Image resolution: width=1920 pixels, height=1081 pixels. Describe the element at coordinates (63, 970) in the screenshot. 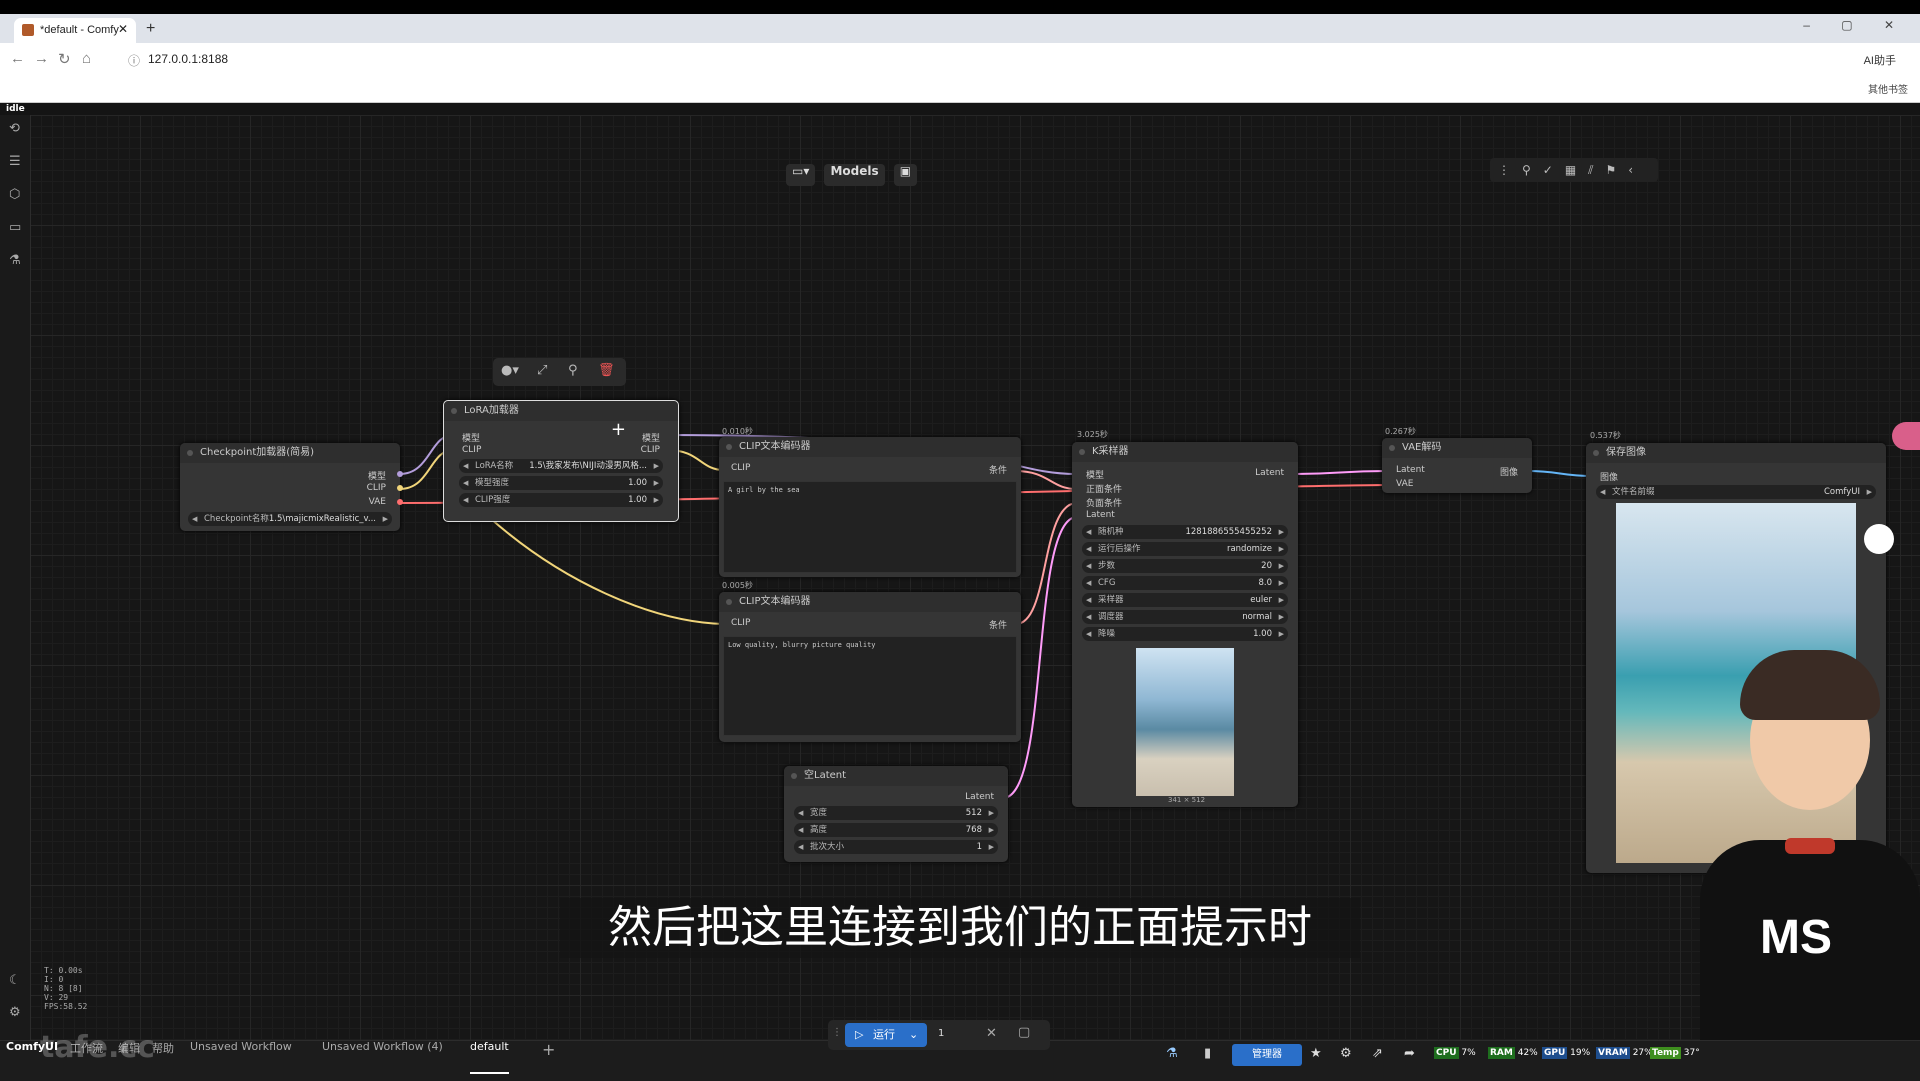

I see `stat-time: T: 0.00s` at that location.